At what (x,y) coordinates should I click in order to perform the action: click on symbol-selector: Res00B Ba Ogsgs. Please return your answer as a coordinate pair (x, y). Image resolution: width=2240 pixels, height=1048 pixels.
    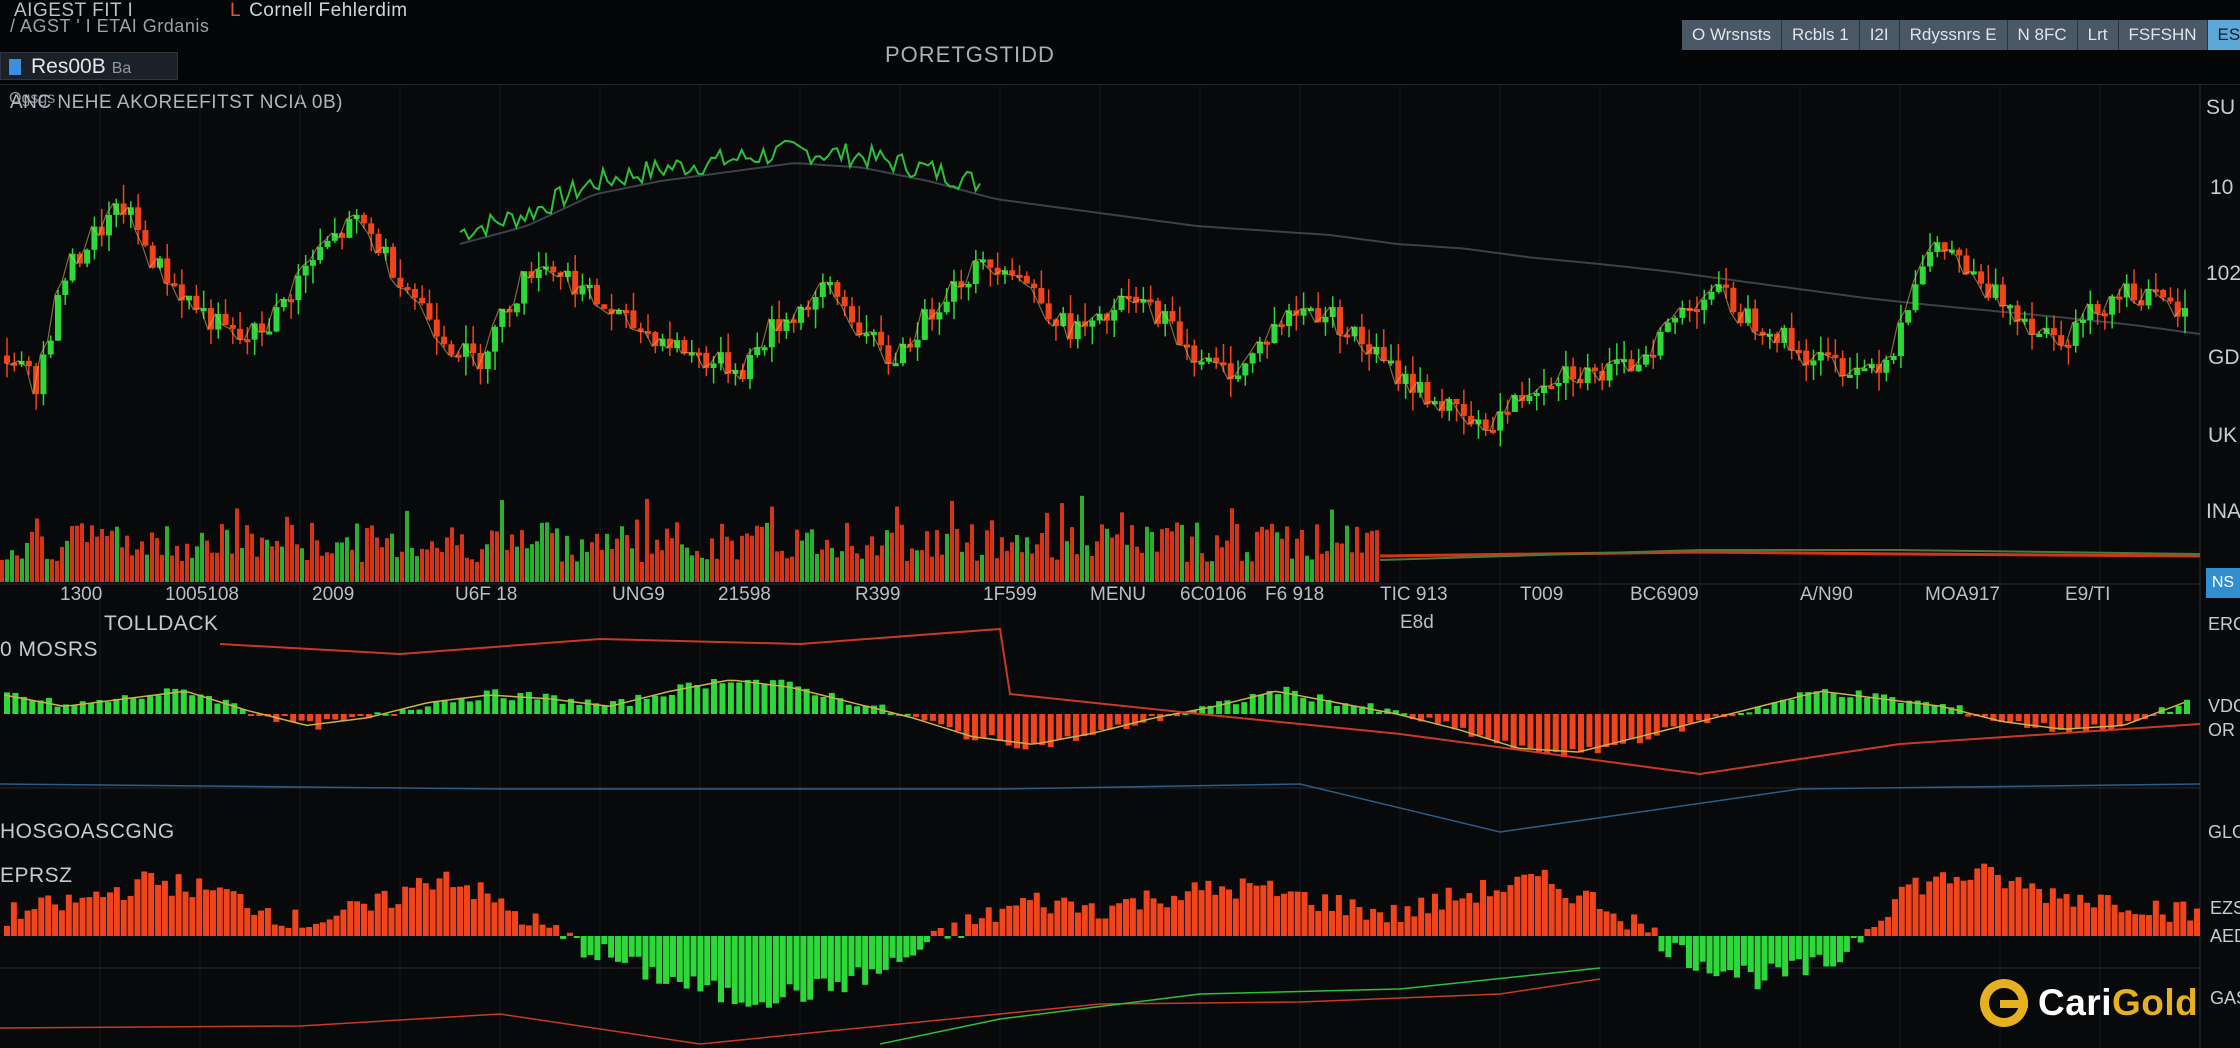
    Looking at the image, I should click on (89, 79).